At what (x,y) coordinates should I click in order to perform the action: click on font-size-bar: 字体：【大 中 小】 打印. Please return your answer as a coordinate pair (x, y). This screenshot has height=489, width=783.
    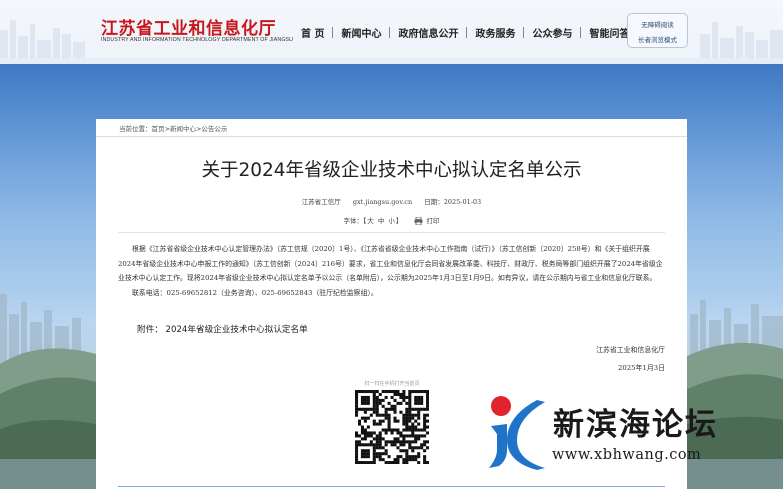
    Looking at the image, I should click on (391, 220).